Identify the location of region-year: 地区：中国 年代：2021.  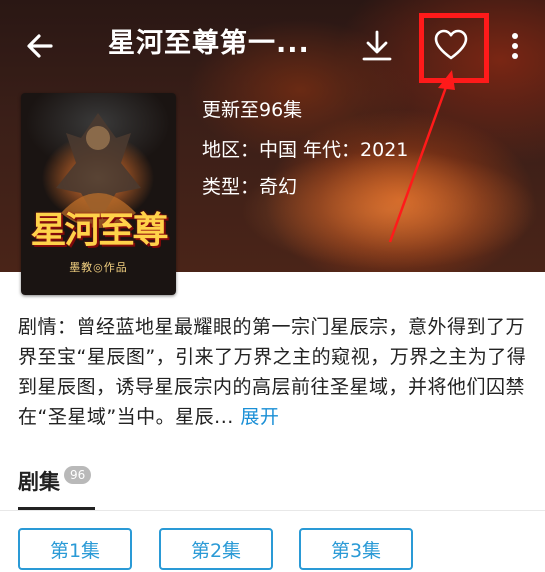
(305, 150).